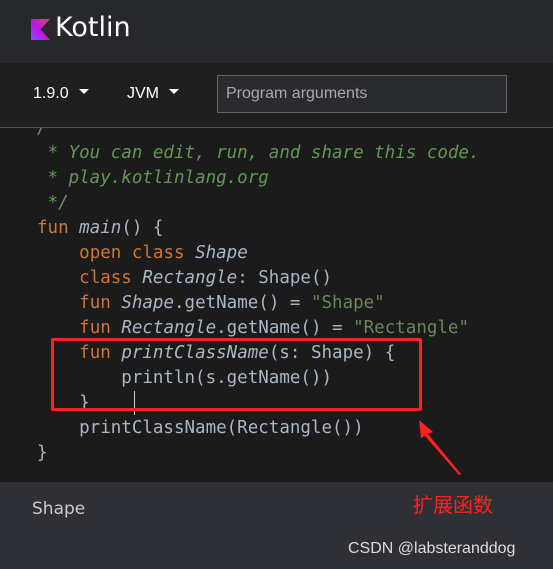 The height and width of the screenshot is (569, 553). What do you see at coordinates (93, 27) in the screenshot?
I see `brand-name: Kotlin` at bounding box center [93, 27].